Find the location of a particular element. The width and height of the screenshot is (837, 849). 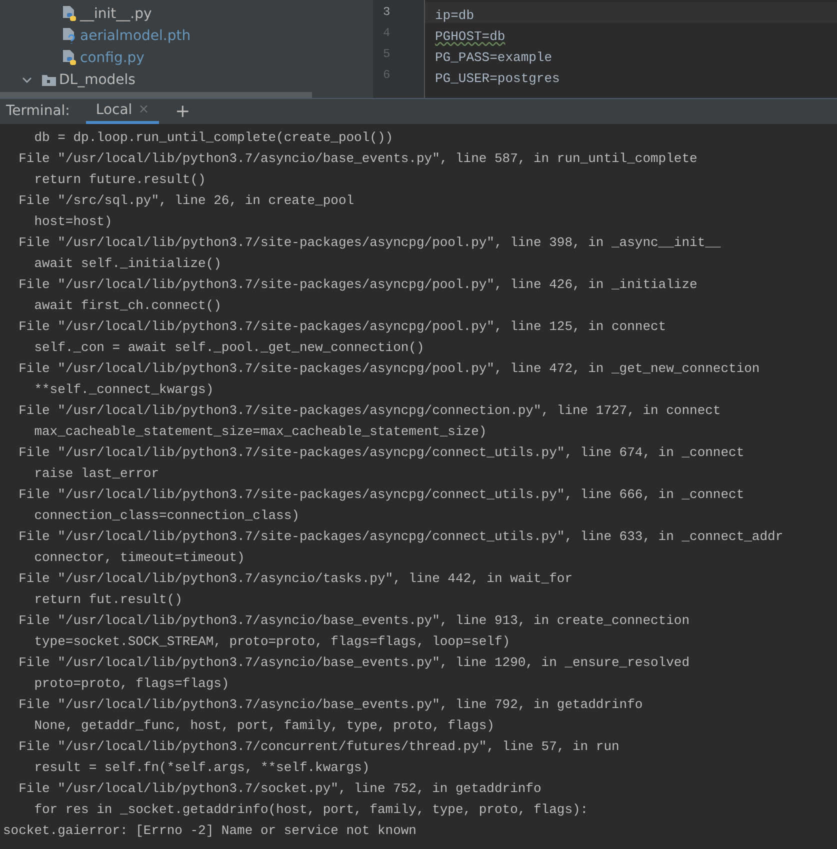

terminal-line: File "/usr/local/lib/python3.7/site-packages/asyncpg/connect_utils.py", line 666, in _connect is located at coordinates (382, 495).